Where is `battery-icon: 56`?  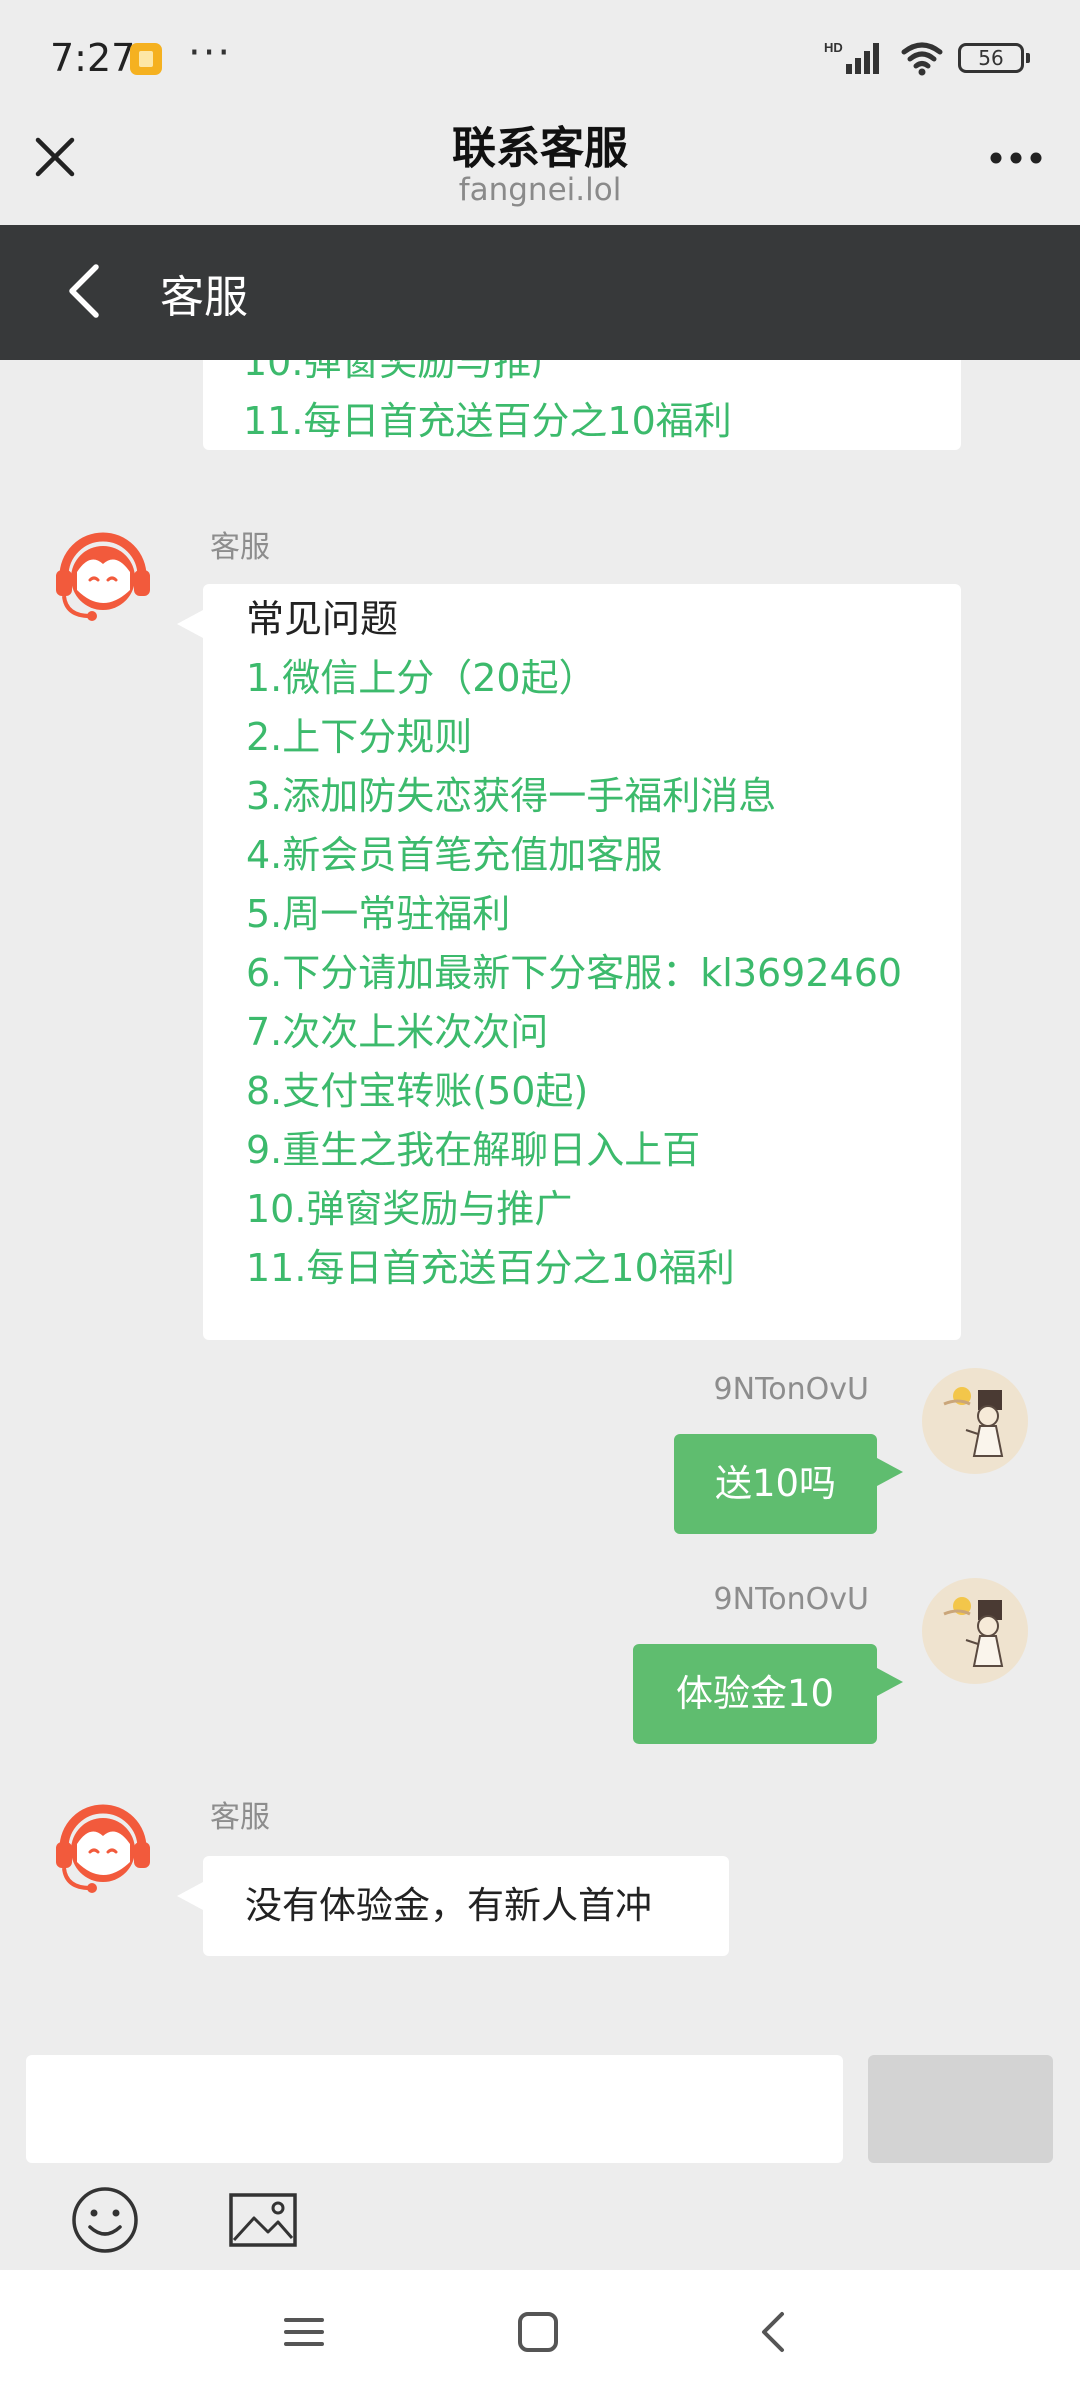 battery-icon: 56 is located at coordinates (994, 58).